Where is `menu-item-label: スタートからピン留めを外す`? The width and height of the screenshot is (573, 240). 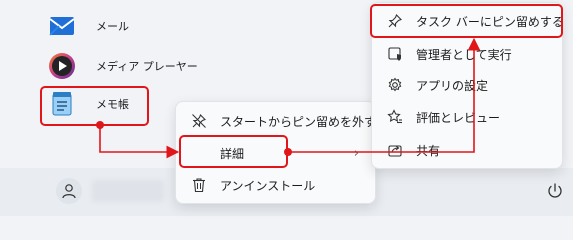 menu-item-label: スタートからピン留めを外す is located at coordinates (298, 121).